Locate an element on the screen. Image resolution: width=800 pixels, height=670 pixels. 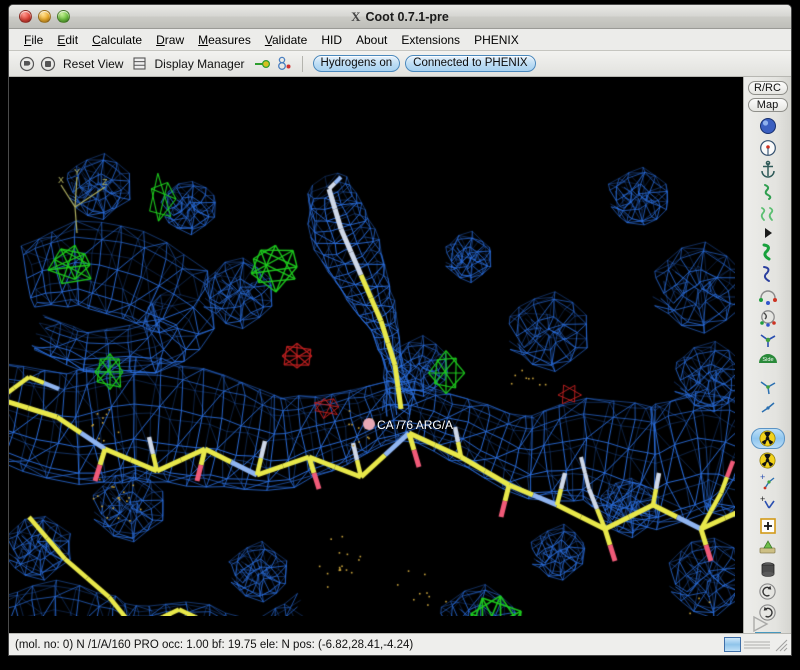
atom-pick-icon is located at coordinates (284, 63).